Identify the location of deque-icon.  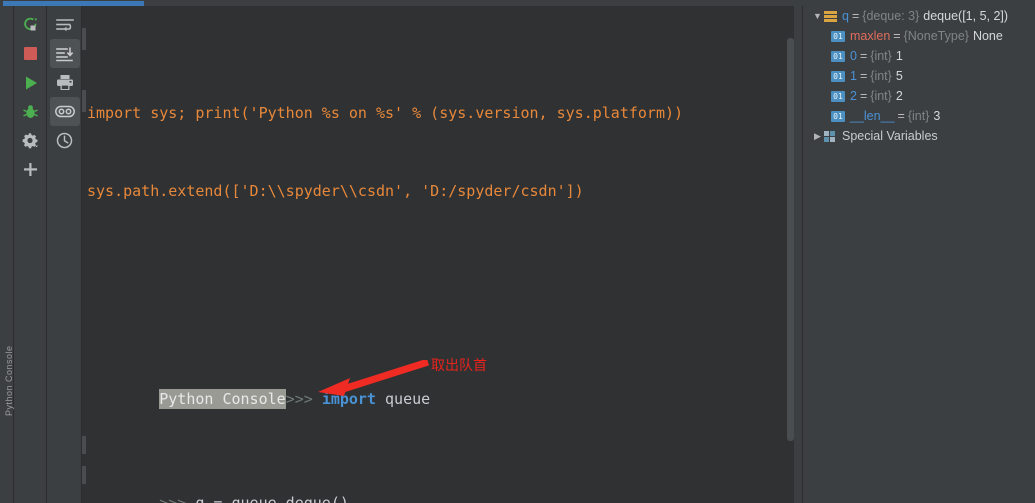
(830, 16).